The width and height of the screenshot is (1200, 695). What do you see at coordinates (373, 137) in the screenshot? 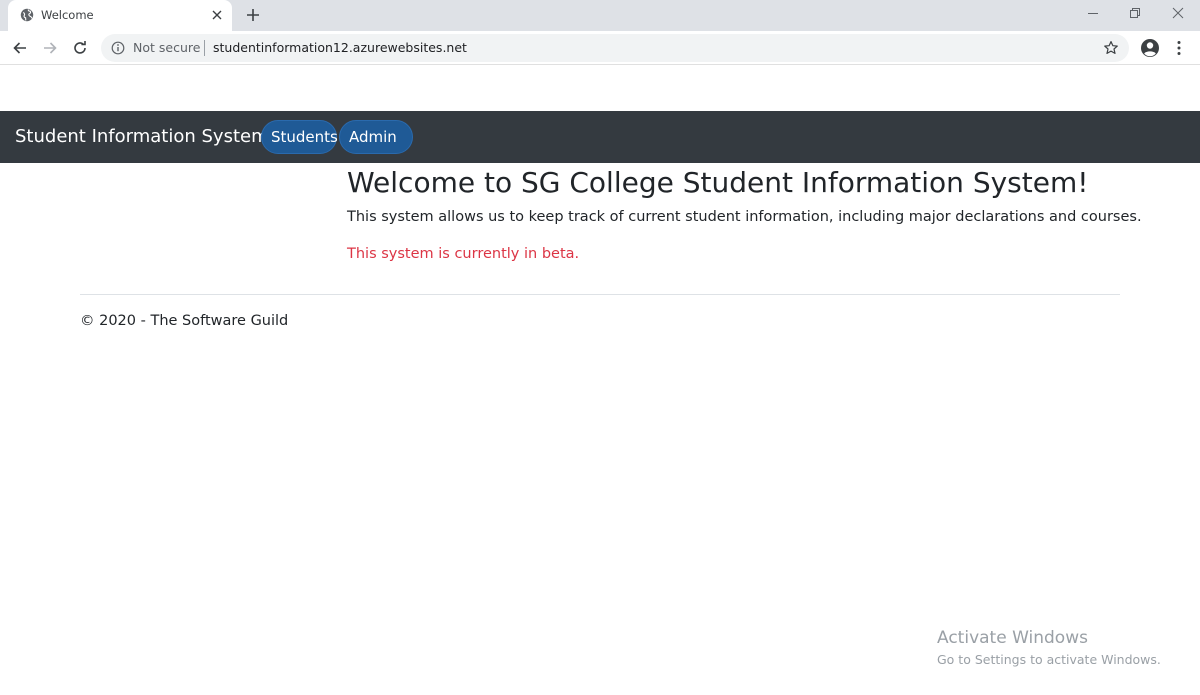
I see `nav-admin-label: Admin` at bounding box center [373, 137].